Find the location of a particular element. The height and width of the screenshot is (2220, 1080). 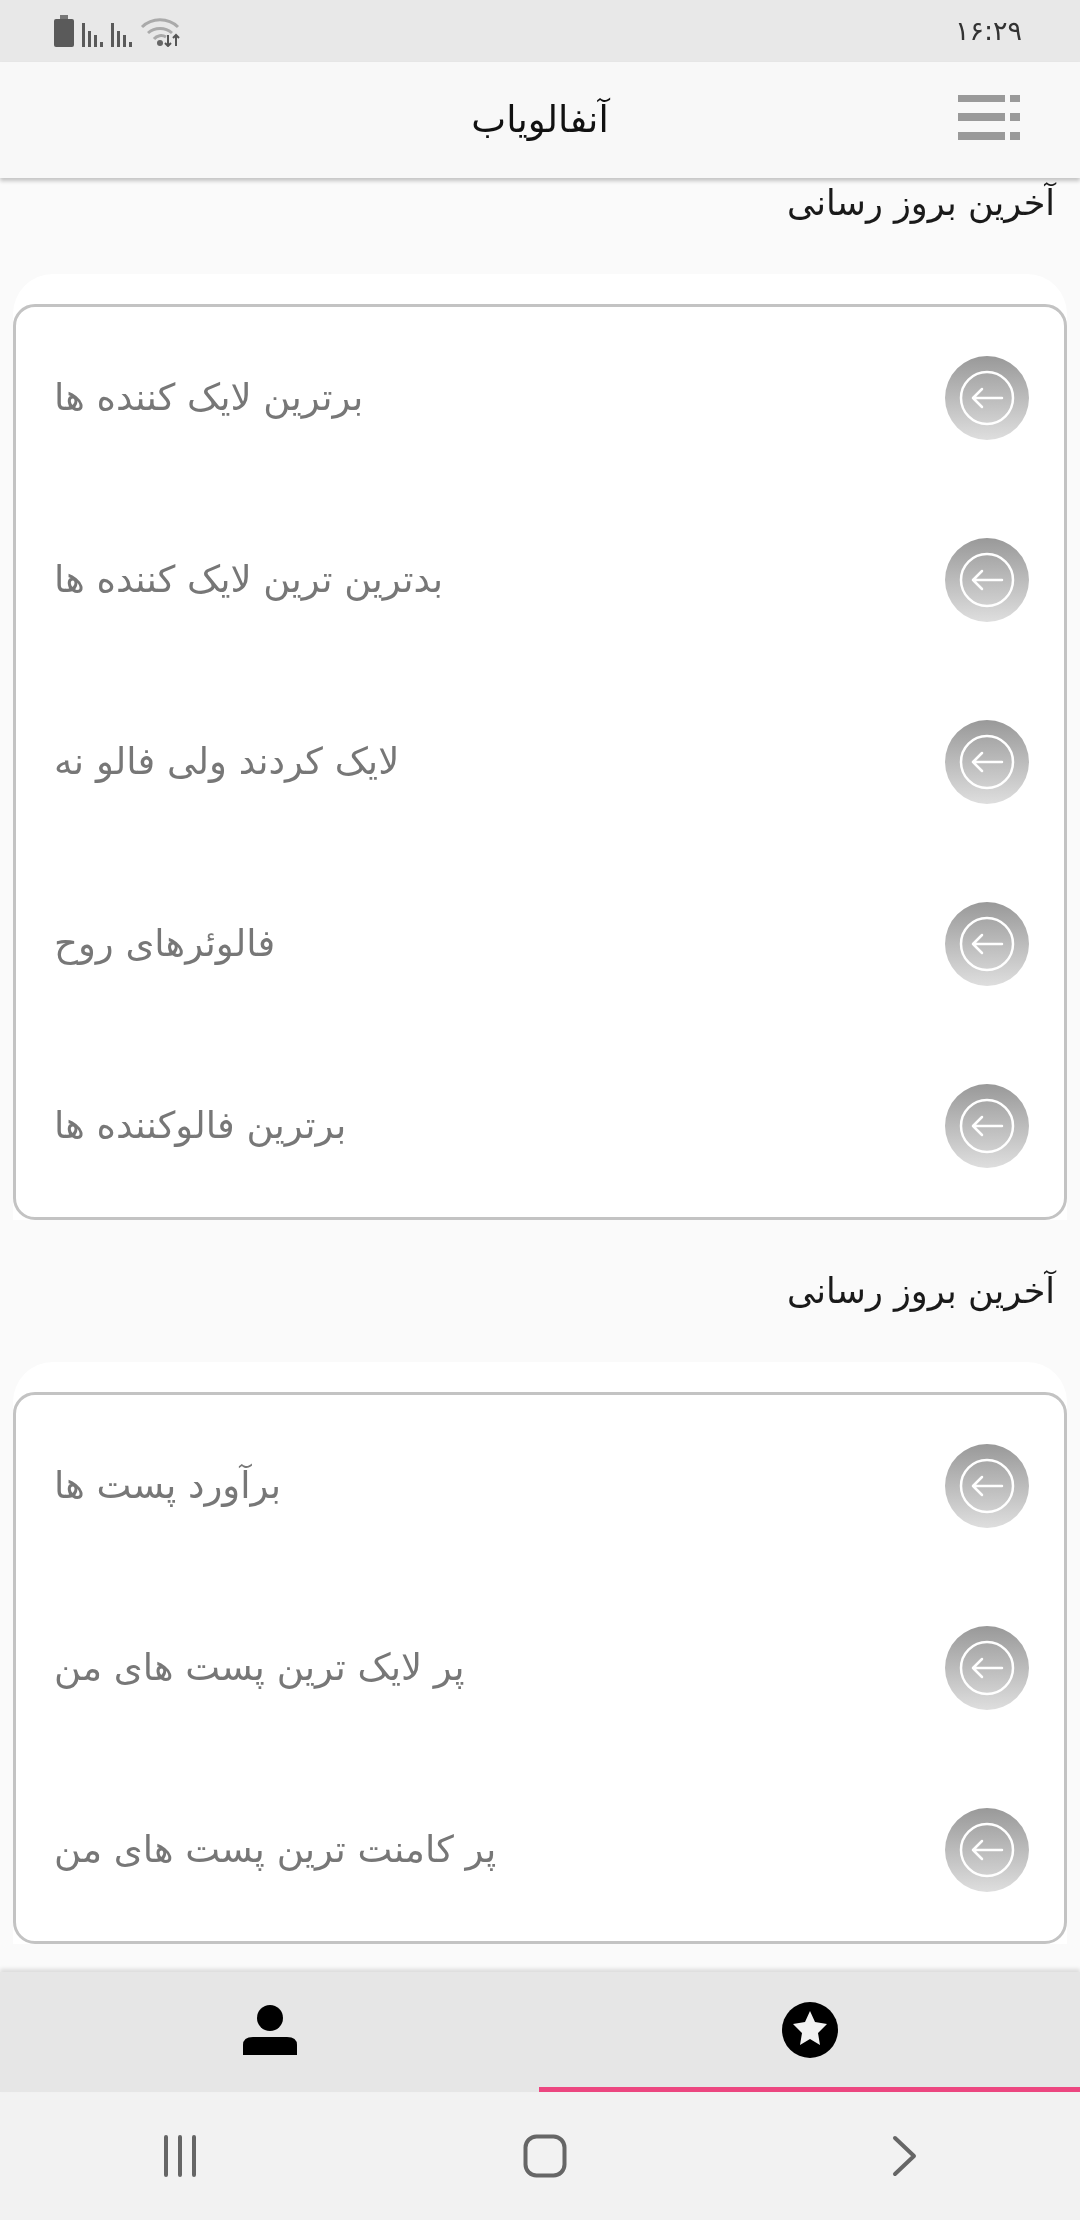

list-item: پر لایک ترین پست های من is located at coordinates (540, 1668).